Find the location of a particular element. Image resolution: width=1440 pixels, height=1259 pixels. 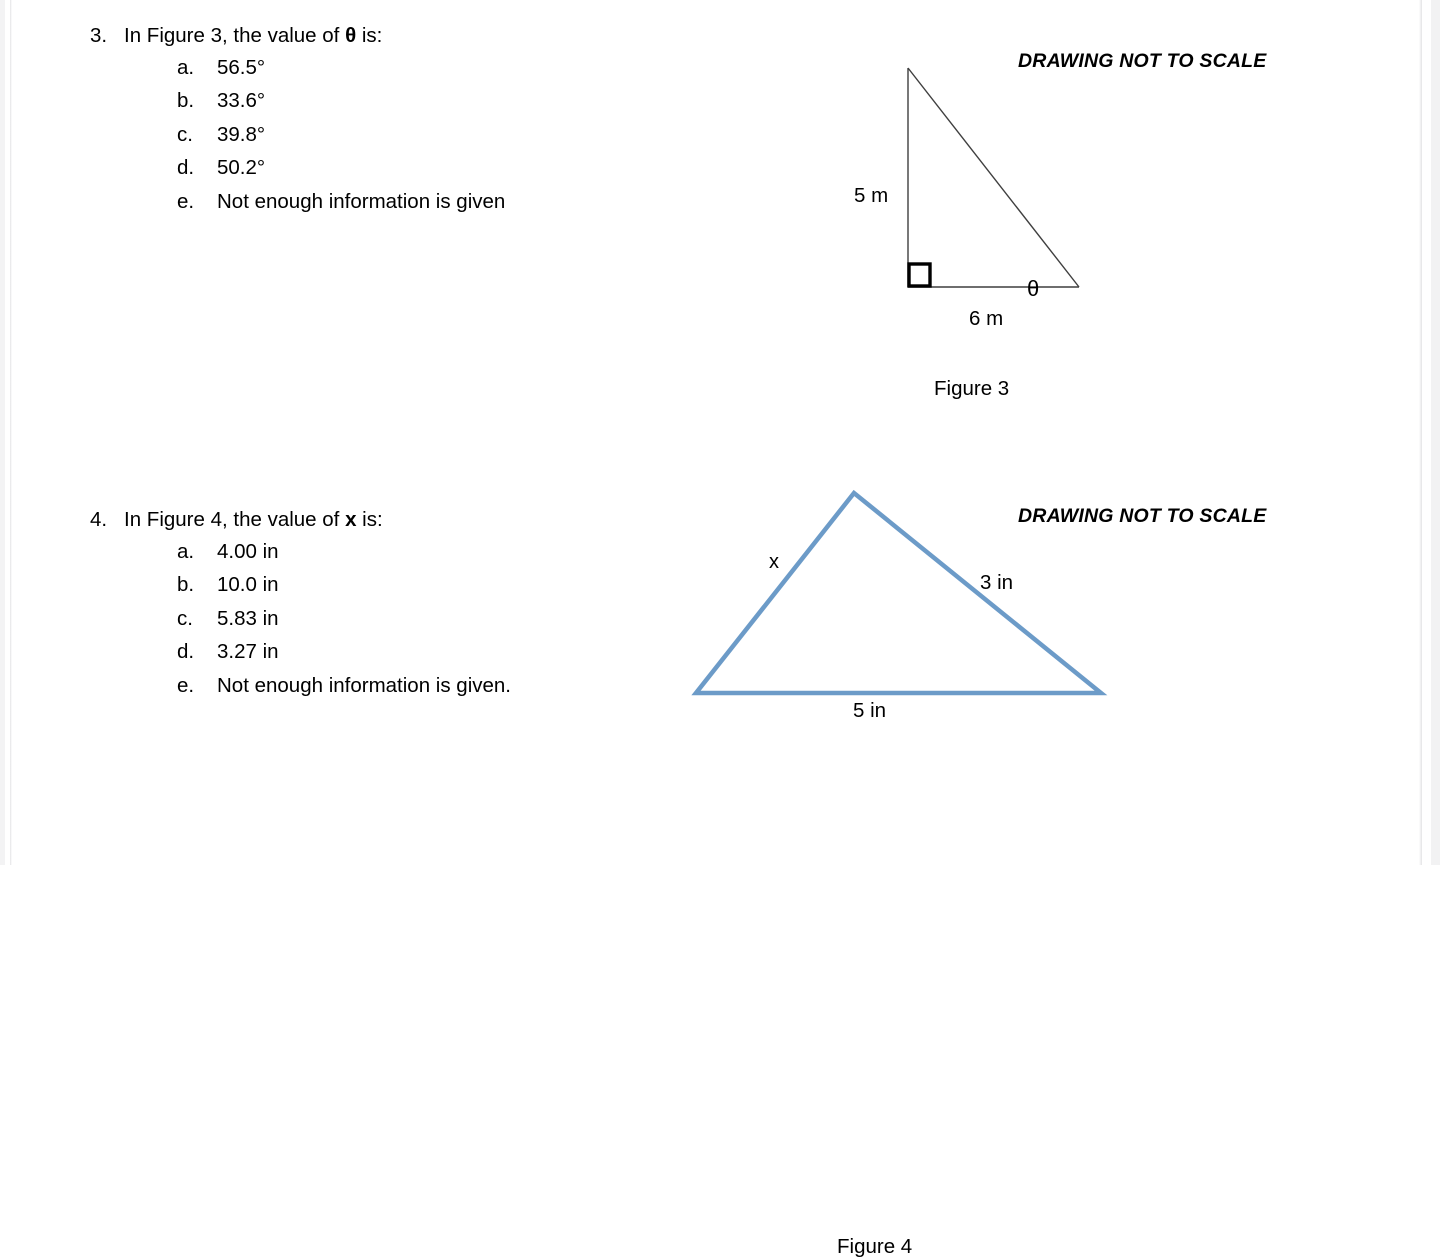

question-3-text: In Figure 3, the value of θ is: is located at coordinates (253, 35).